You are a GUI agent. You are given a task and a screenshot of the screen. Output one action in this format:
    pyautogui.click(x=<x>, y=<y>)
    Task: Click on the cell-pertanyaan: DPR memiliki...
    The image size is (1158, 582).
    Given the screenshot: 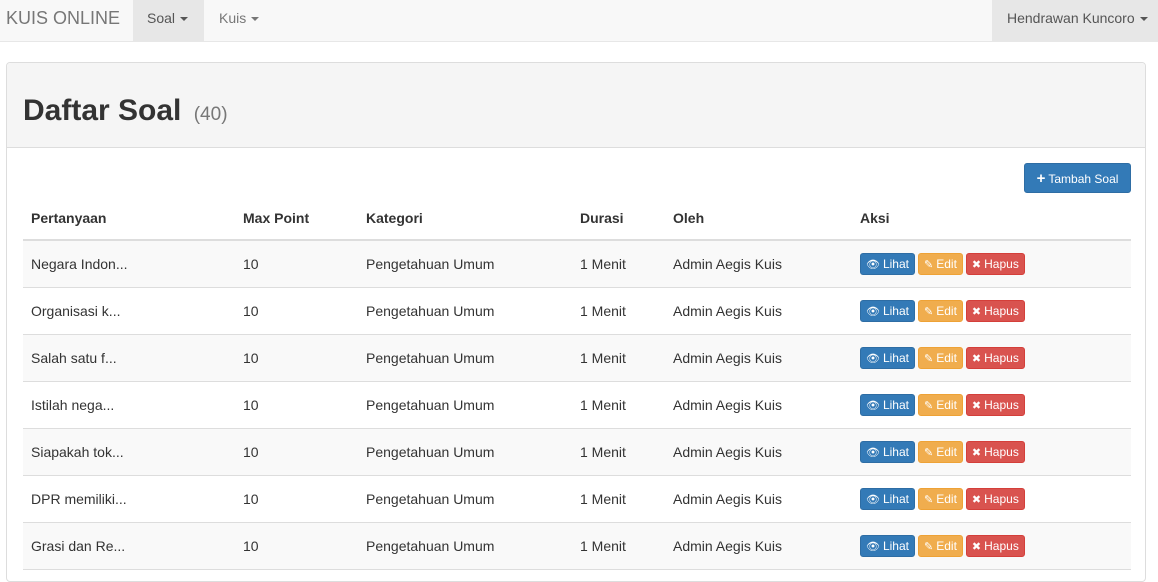 What is the action you would take?
    pyautogui.click(x=129, y=499)
    